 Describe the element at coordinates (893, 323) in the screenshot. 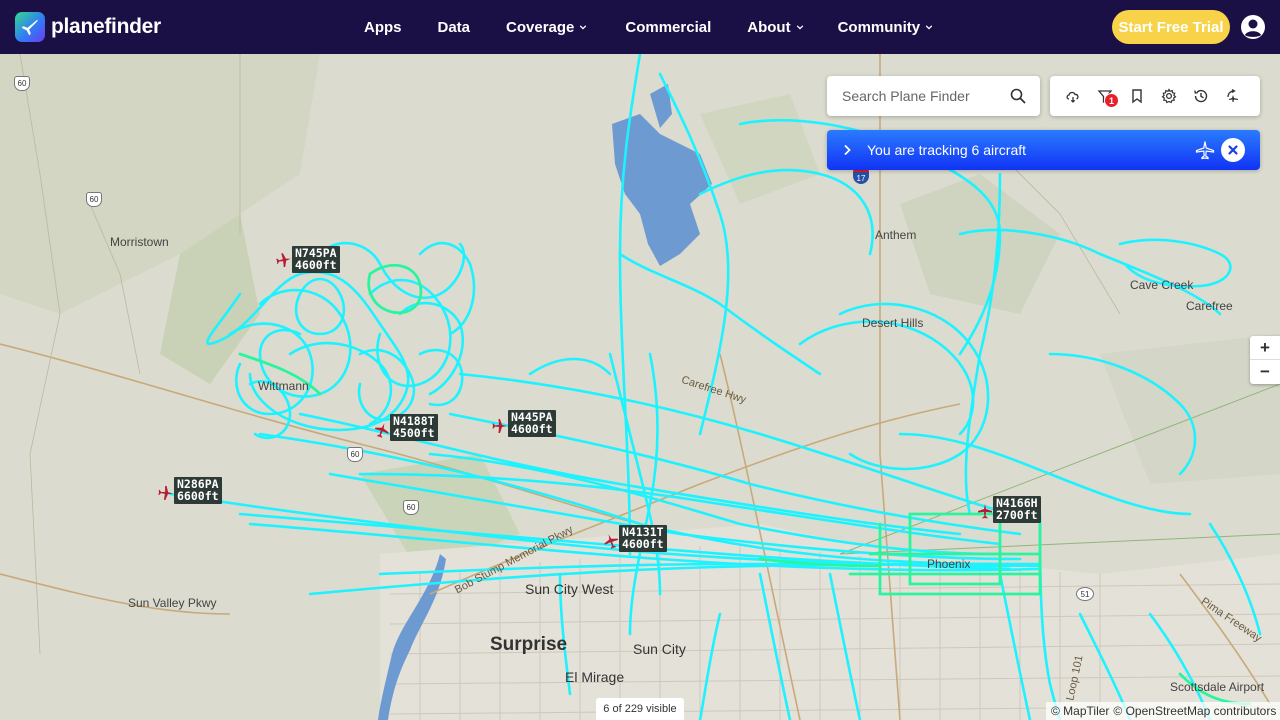

I see `place-desert-hills: Desert Hills` at that location.